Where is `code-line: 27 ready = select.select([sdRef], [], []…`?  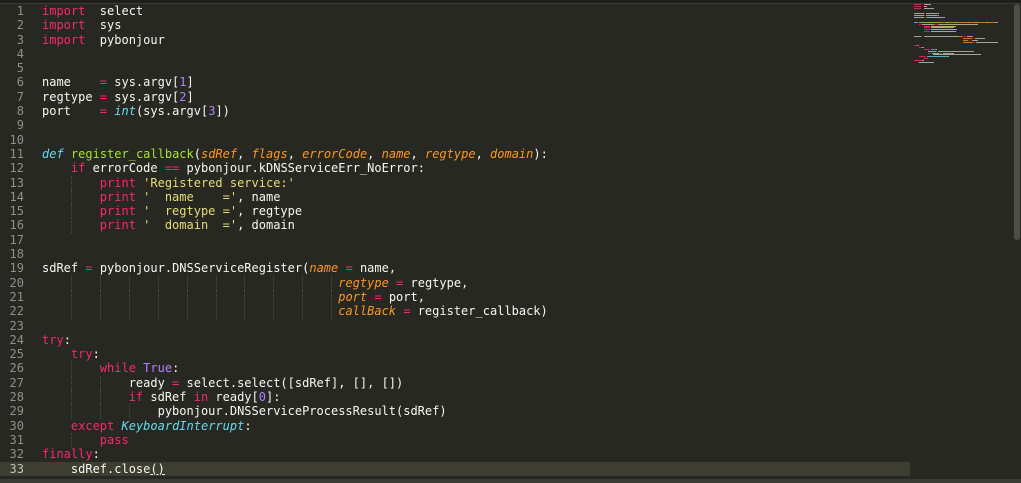
code-line: 27 ready = select.select([sdRef], [], []… is located at coordinates (455, 383).